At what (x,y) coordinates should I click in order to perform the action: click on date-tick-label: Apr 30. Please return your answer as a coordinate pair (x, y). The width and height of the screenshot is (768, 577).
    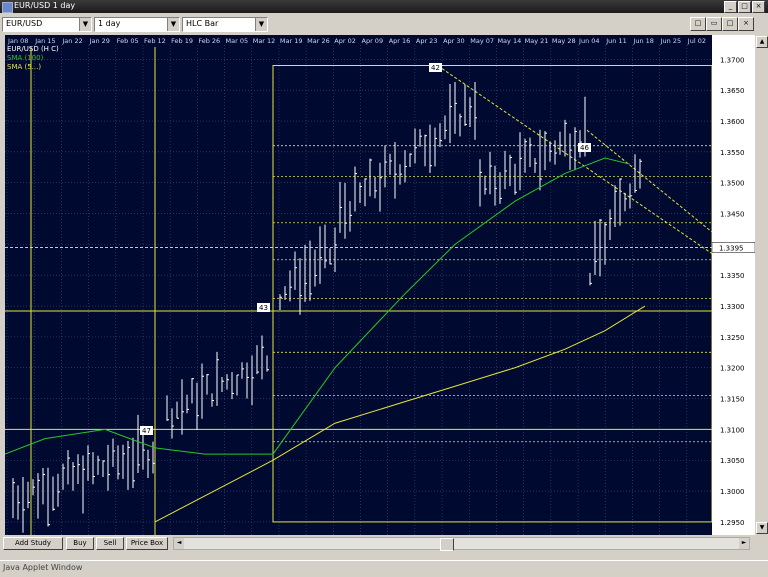
    Looking at the image, I should click on (454, 41).